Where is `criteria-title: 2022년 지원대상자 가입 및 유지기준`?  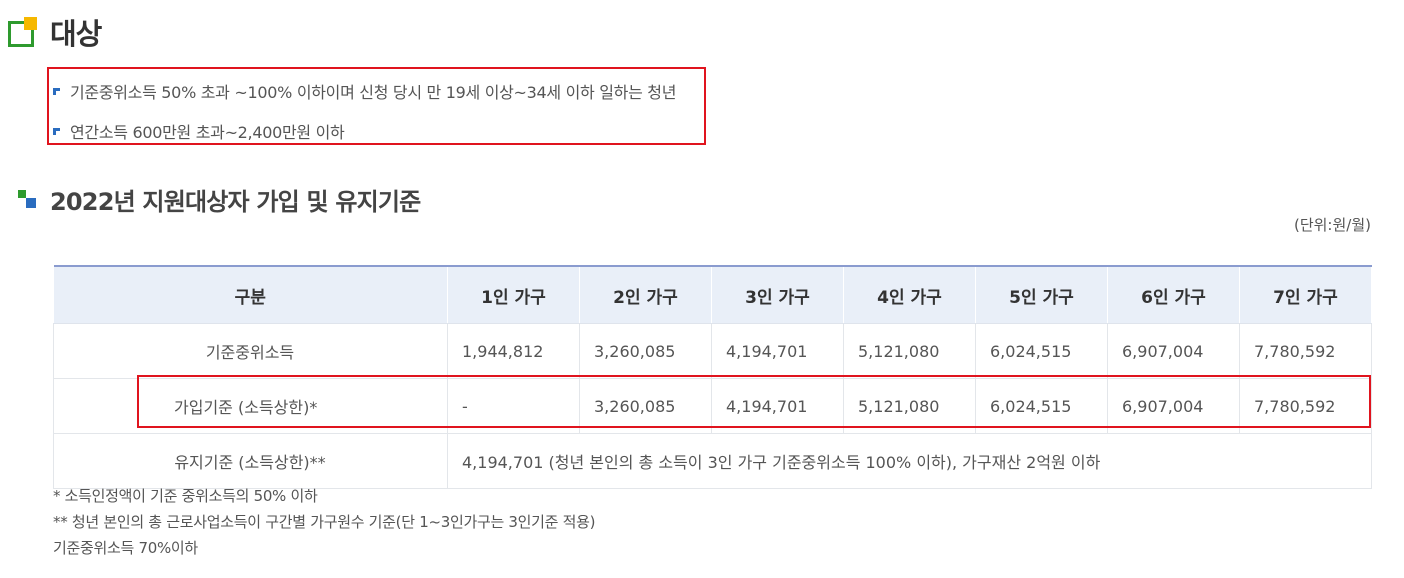
criteria-title: 2022년 지원대상자 가입 및 유지기준 is located at coordinates (235, 202).